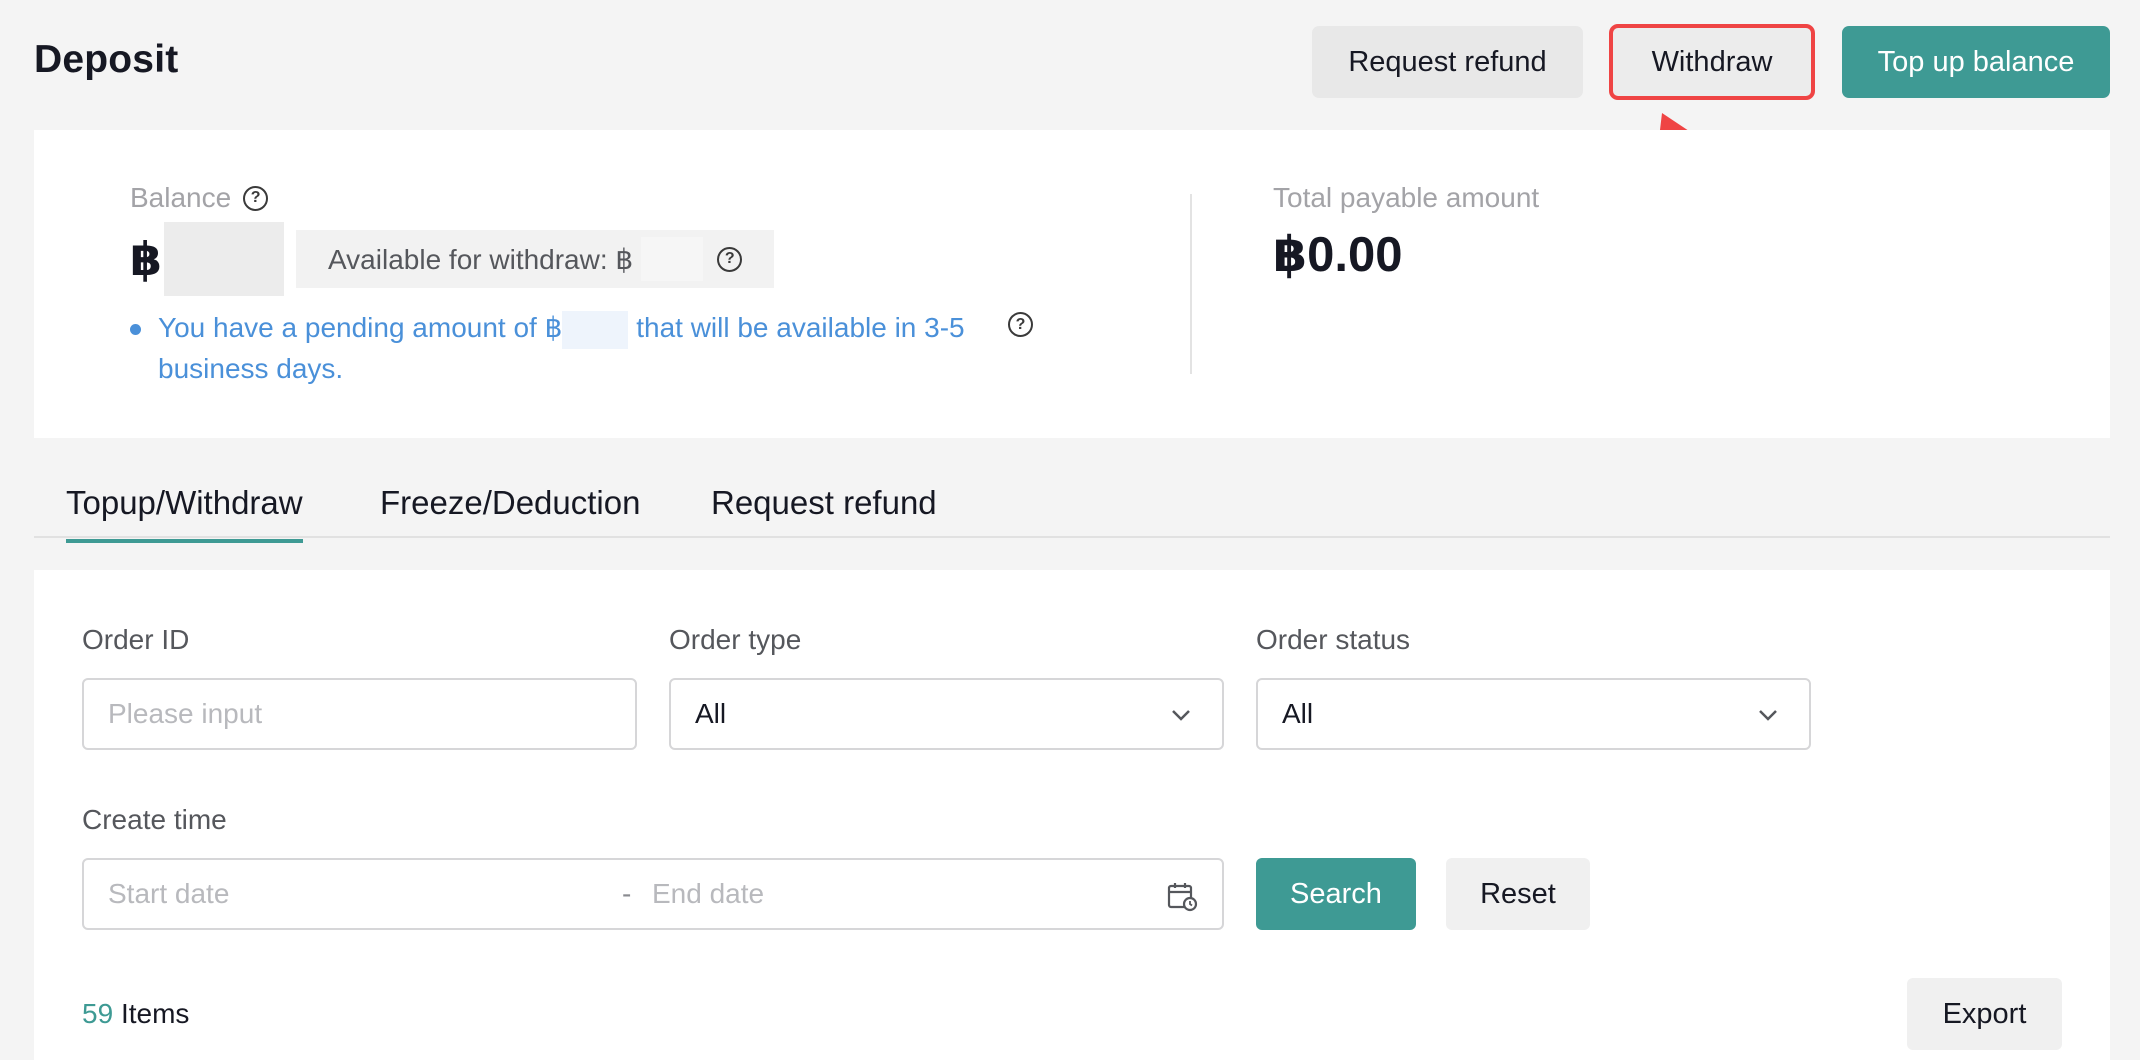  Describe the element at coordinates (146, 259) in the screenshot. I see `balance-currency: ฿` at that location.